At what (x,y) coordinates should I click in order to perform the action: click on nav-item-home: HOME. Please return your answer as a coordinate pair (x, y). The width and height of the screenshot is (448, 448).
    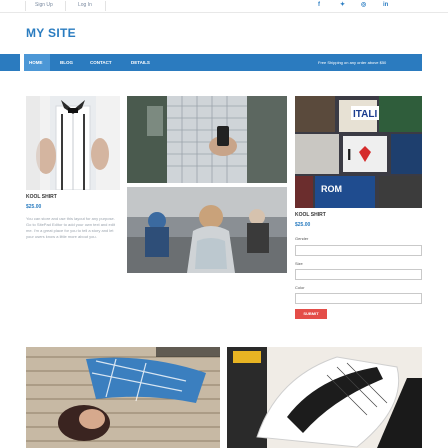
    Looking at the image, I should click on (36, 62).